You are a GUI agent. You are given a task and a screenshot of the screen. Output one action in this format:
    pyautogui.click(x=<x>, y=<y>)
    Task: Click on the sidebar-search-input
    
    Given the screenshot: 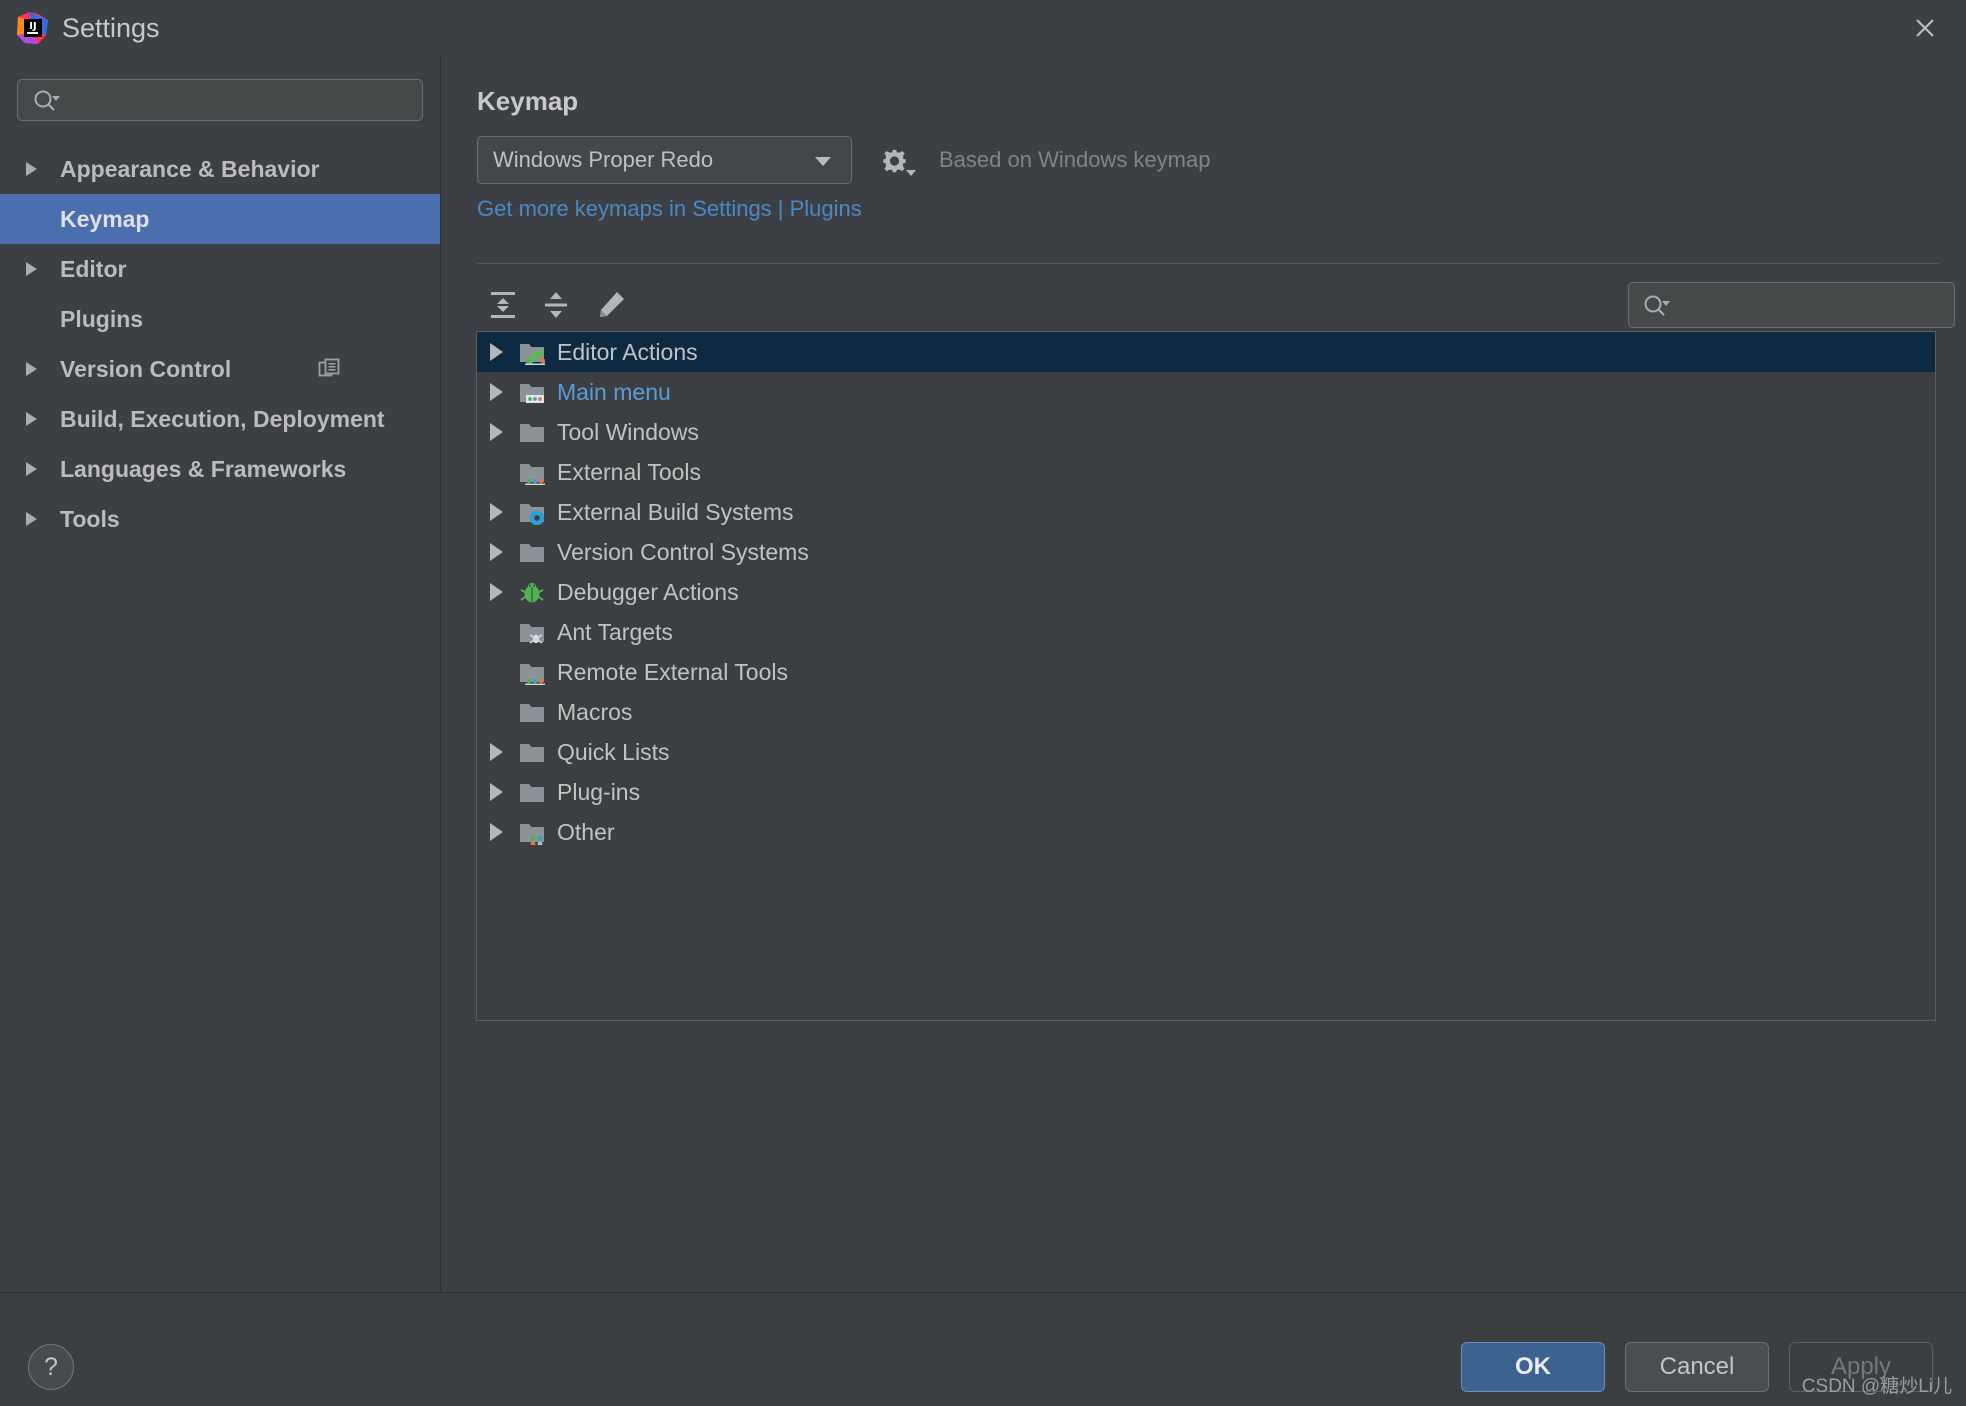 What is the action you would take?
    pyautogui.click(x=220, y=100)
    